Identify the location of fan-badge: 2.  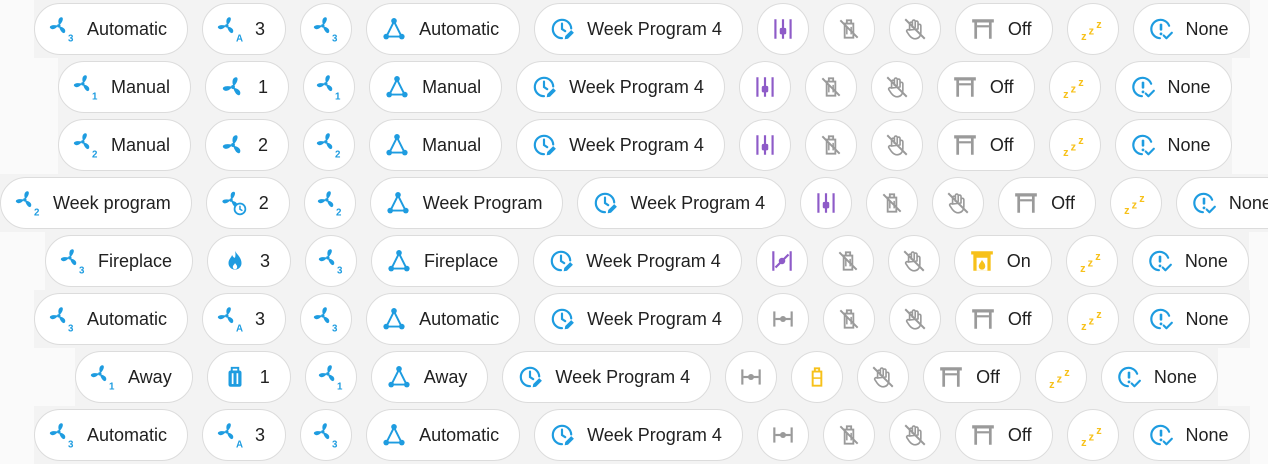
(247, 145).